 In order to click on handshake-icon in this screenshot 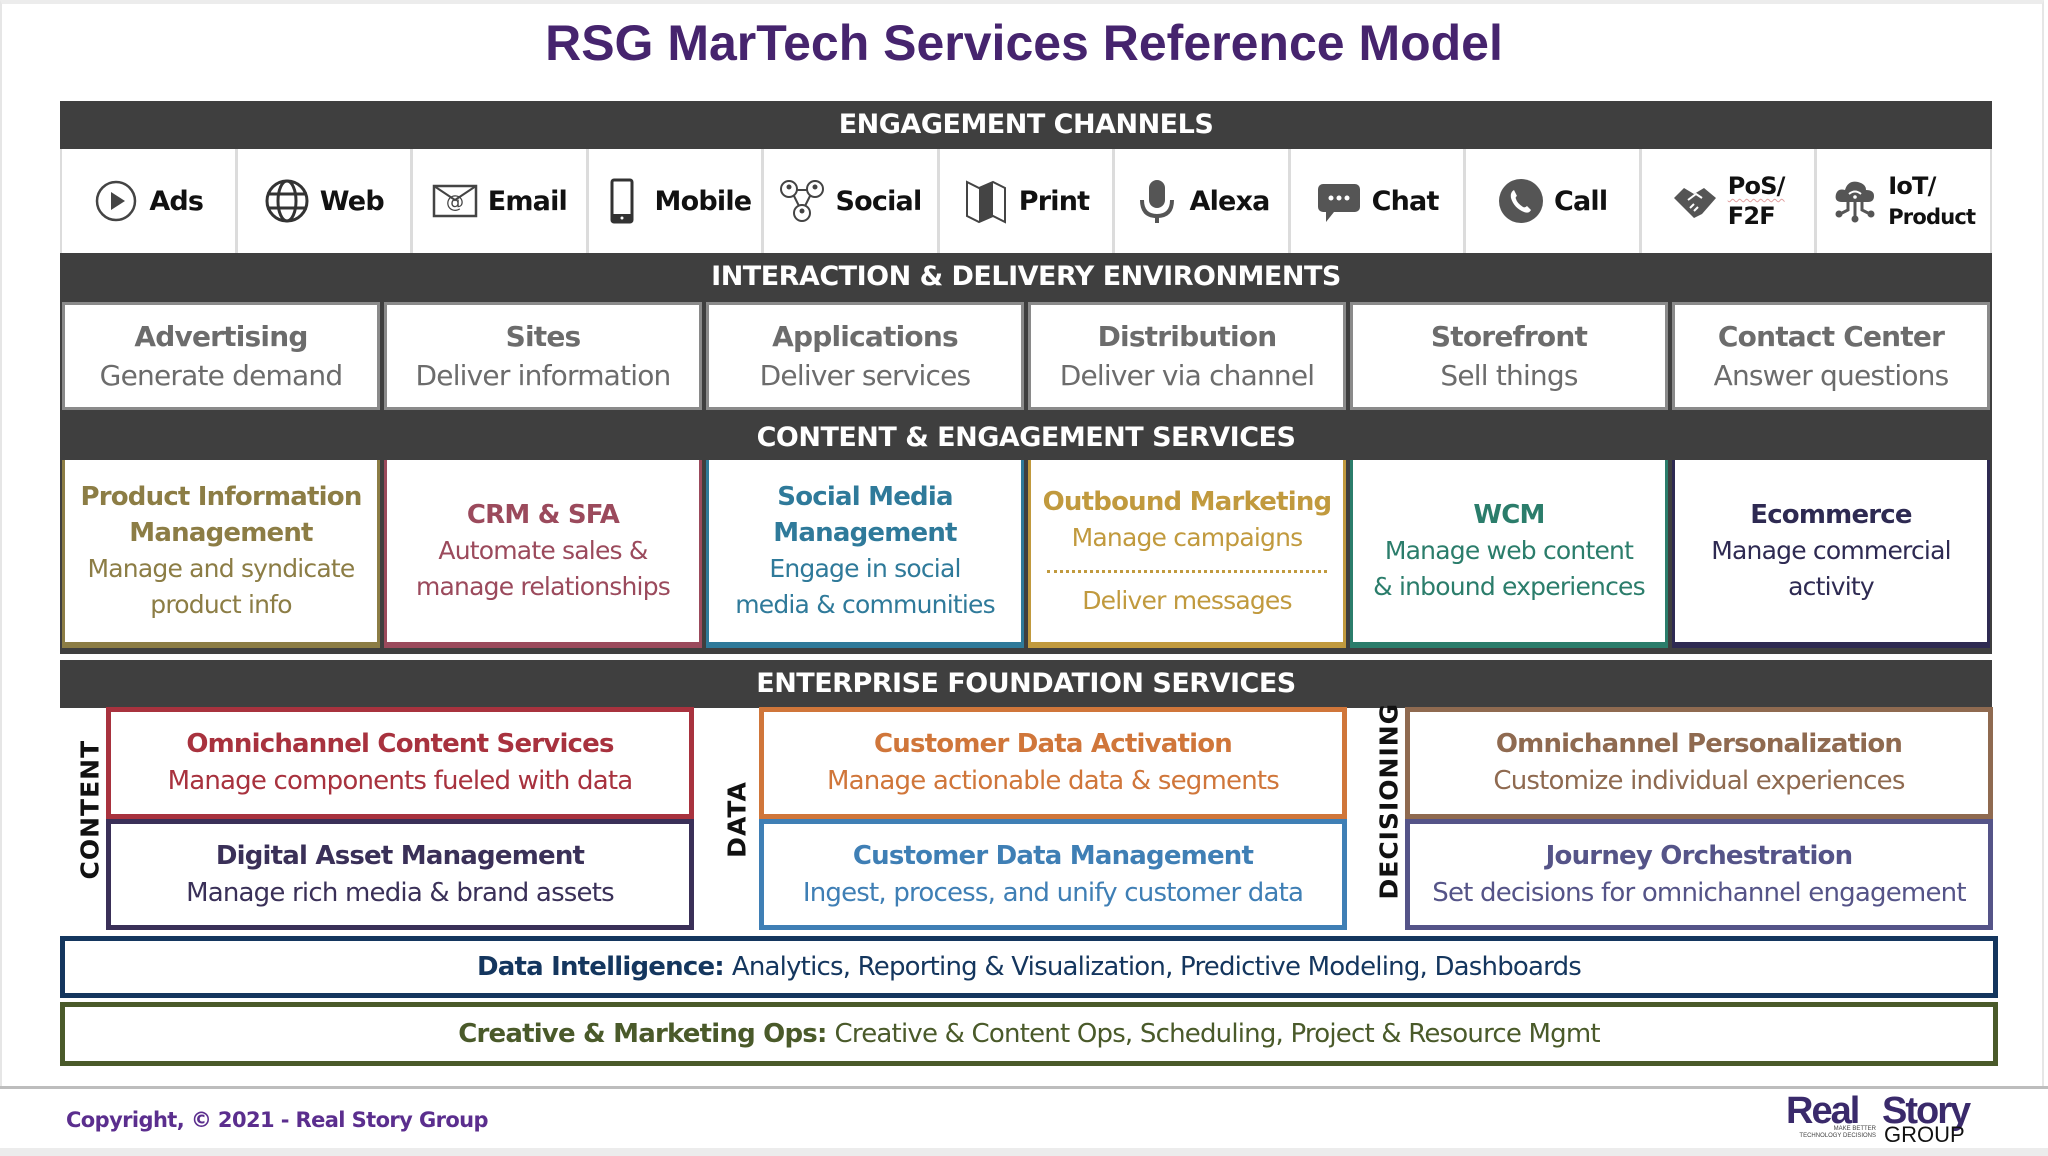, I will do `click(1694, 203)`.